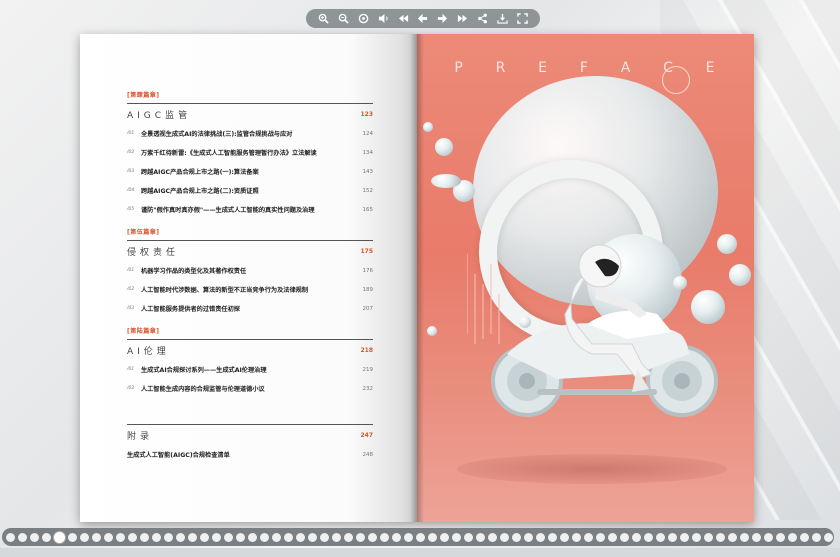 This screenshot has height=557, width=840. Describe the element at coordinates (463, 19) in the screenshot. I see `last-page-icon` at that location.